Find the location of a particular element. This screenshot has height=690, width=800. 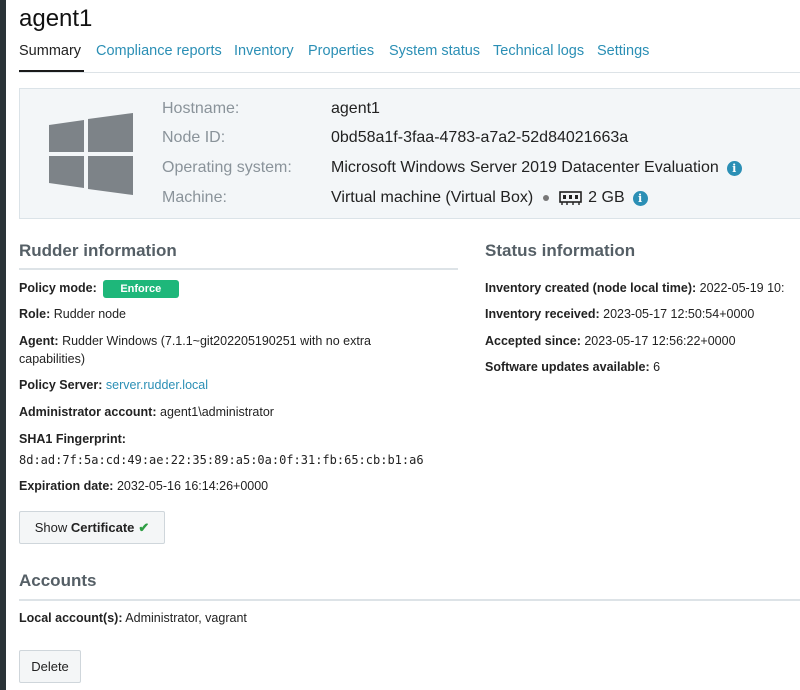

accounts-title: Accounts is located at coordinates (58, 580).